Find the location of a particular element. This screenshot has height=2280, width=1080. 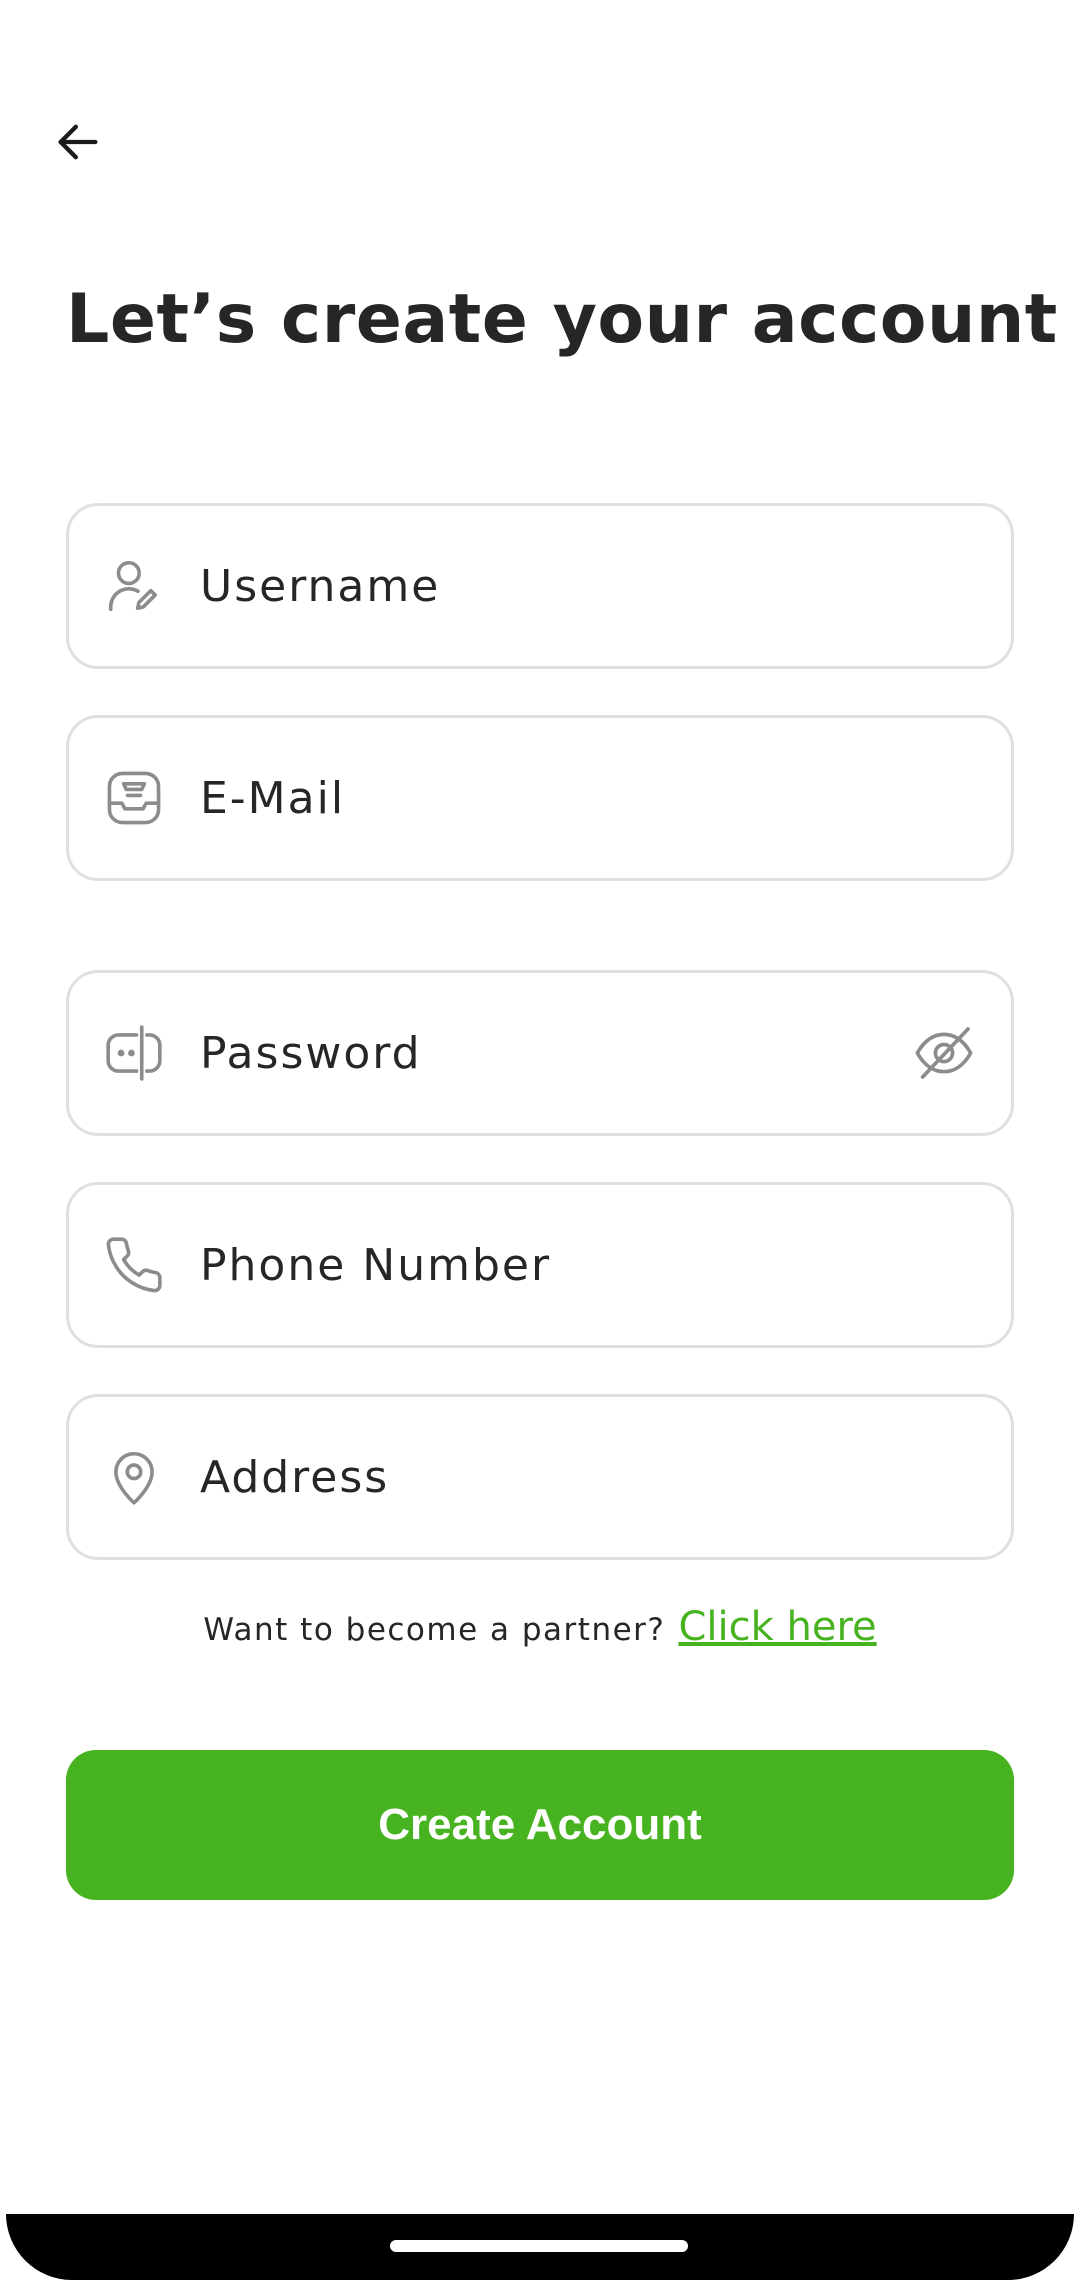

location-pin-icon is located at coordinates (134, 1477).